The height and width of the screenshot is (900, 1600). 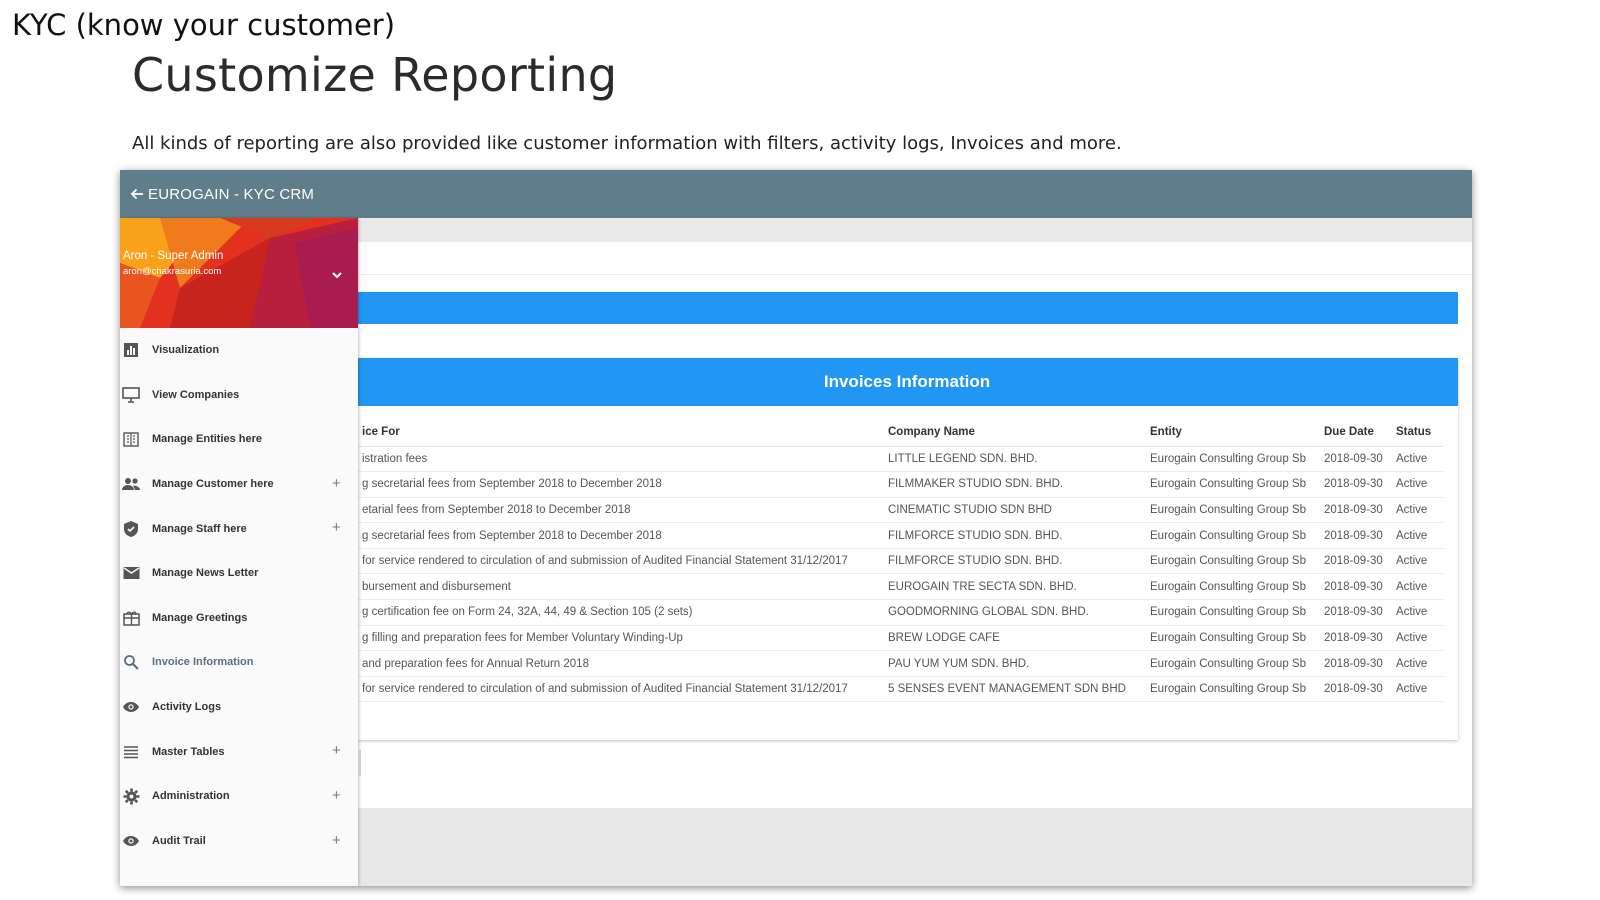 I want to click on gear-icon, so click(x=131, y=796).